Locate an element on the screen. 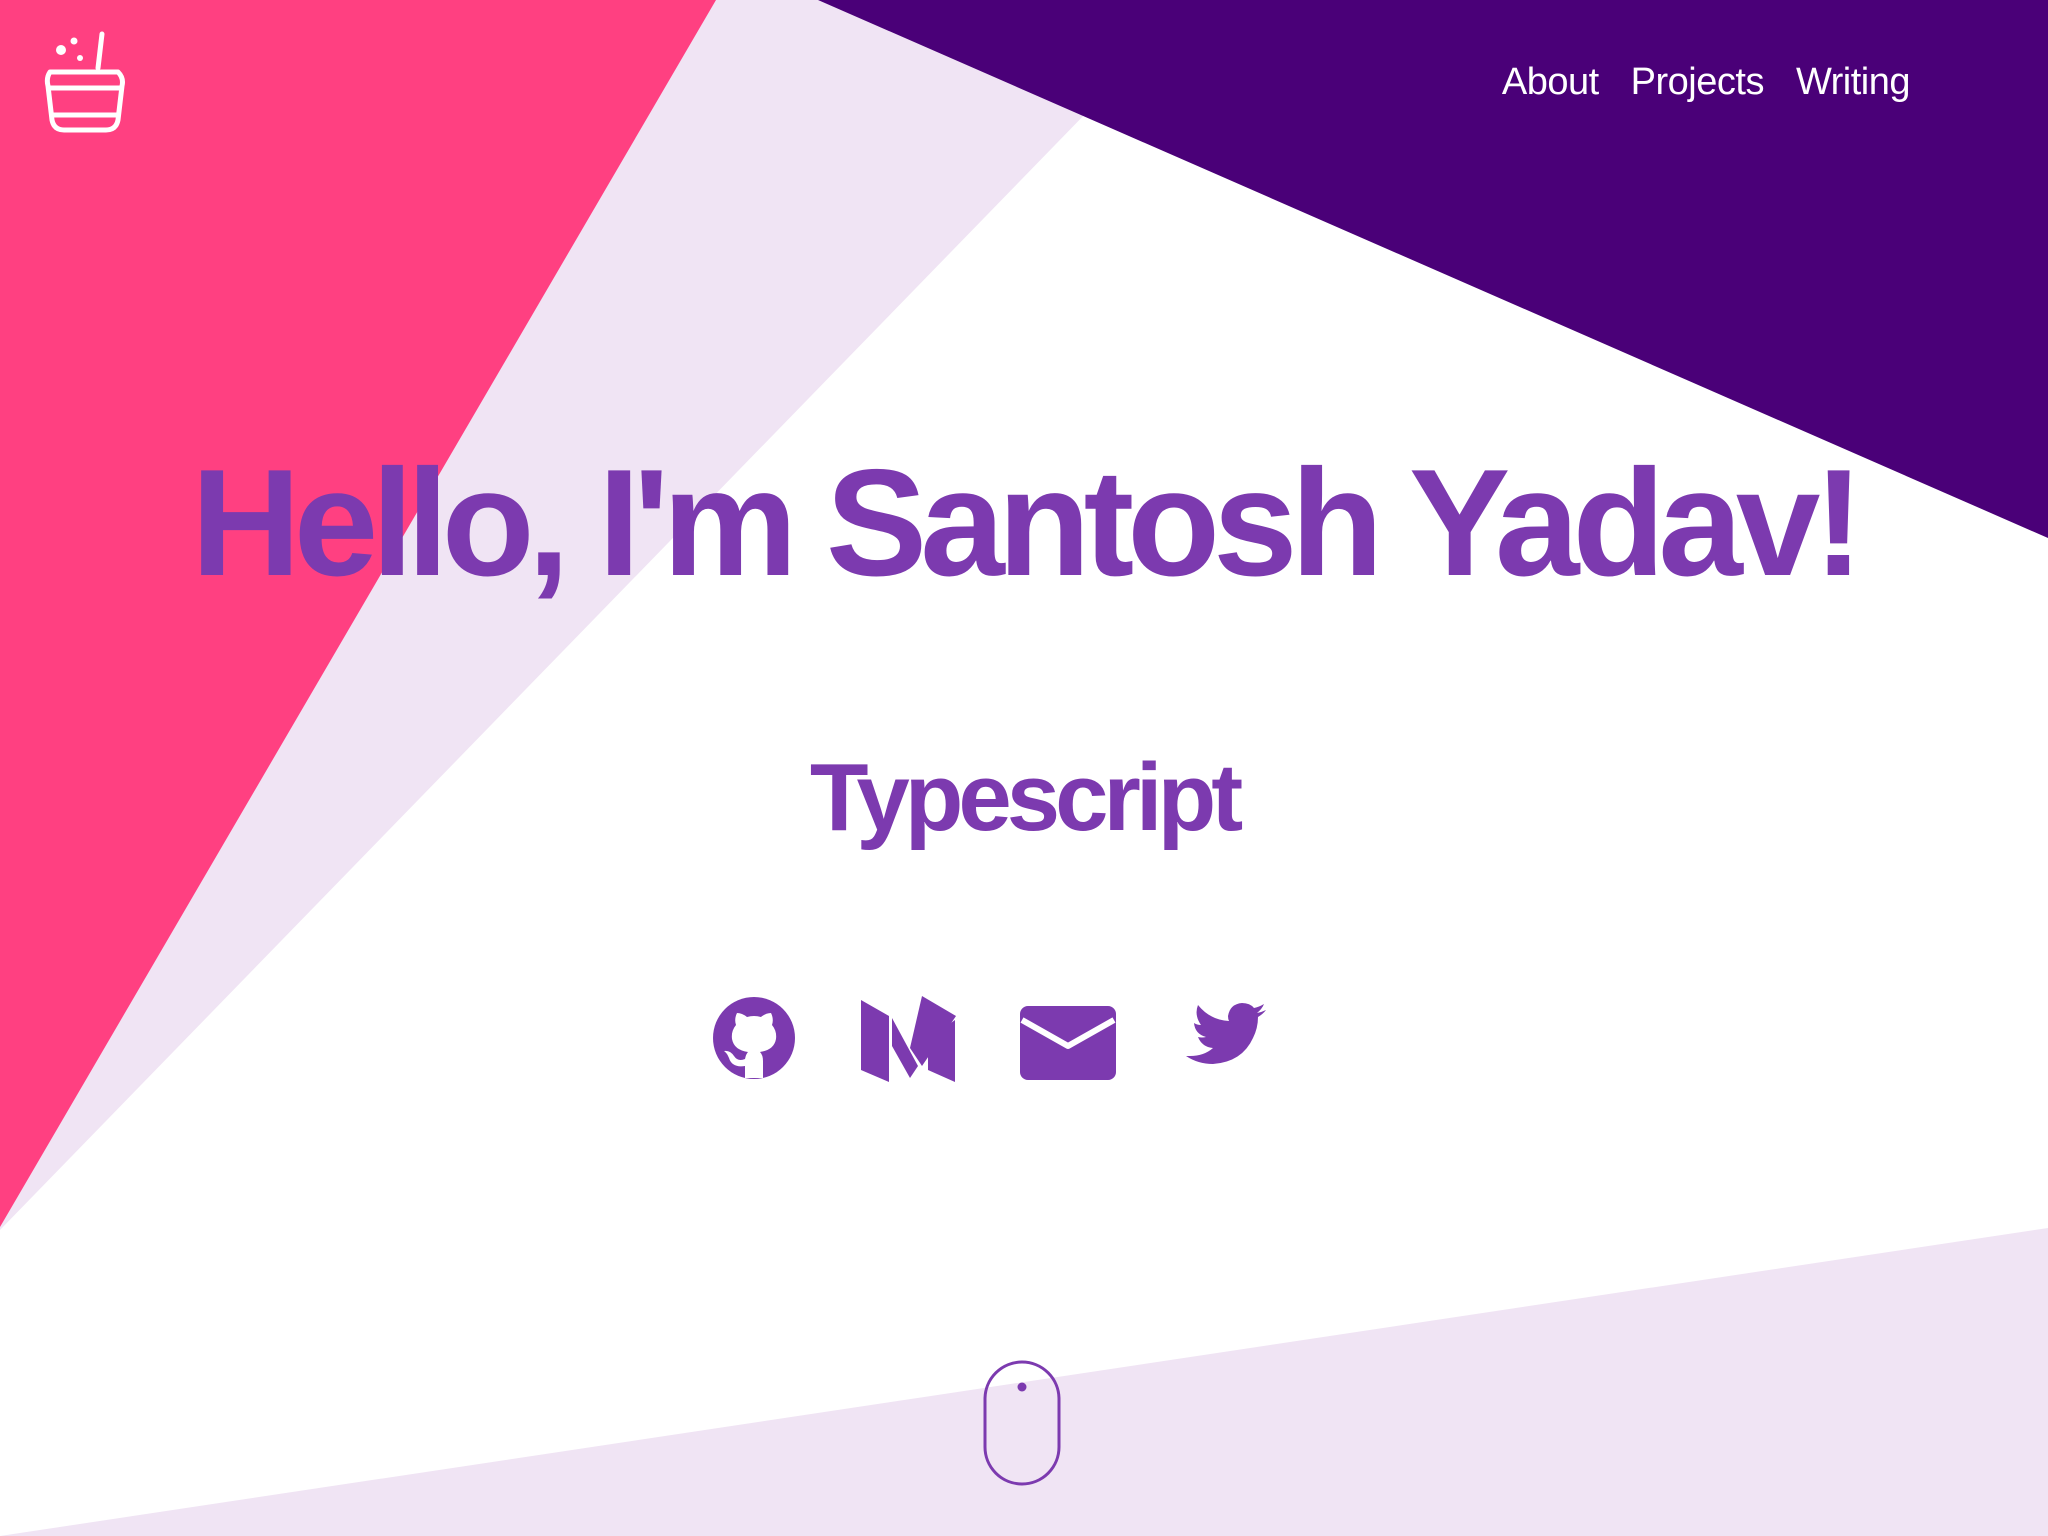 This screenshot has width=2048, height=1536. scroll-down-indicator is located at coordinates (1022, 1423).